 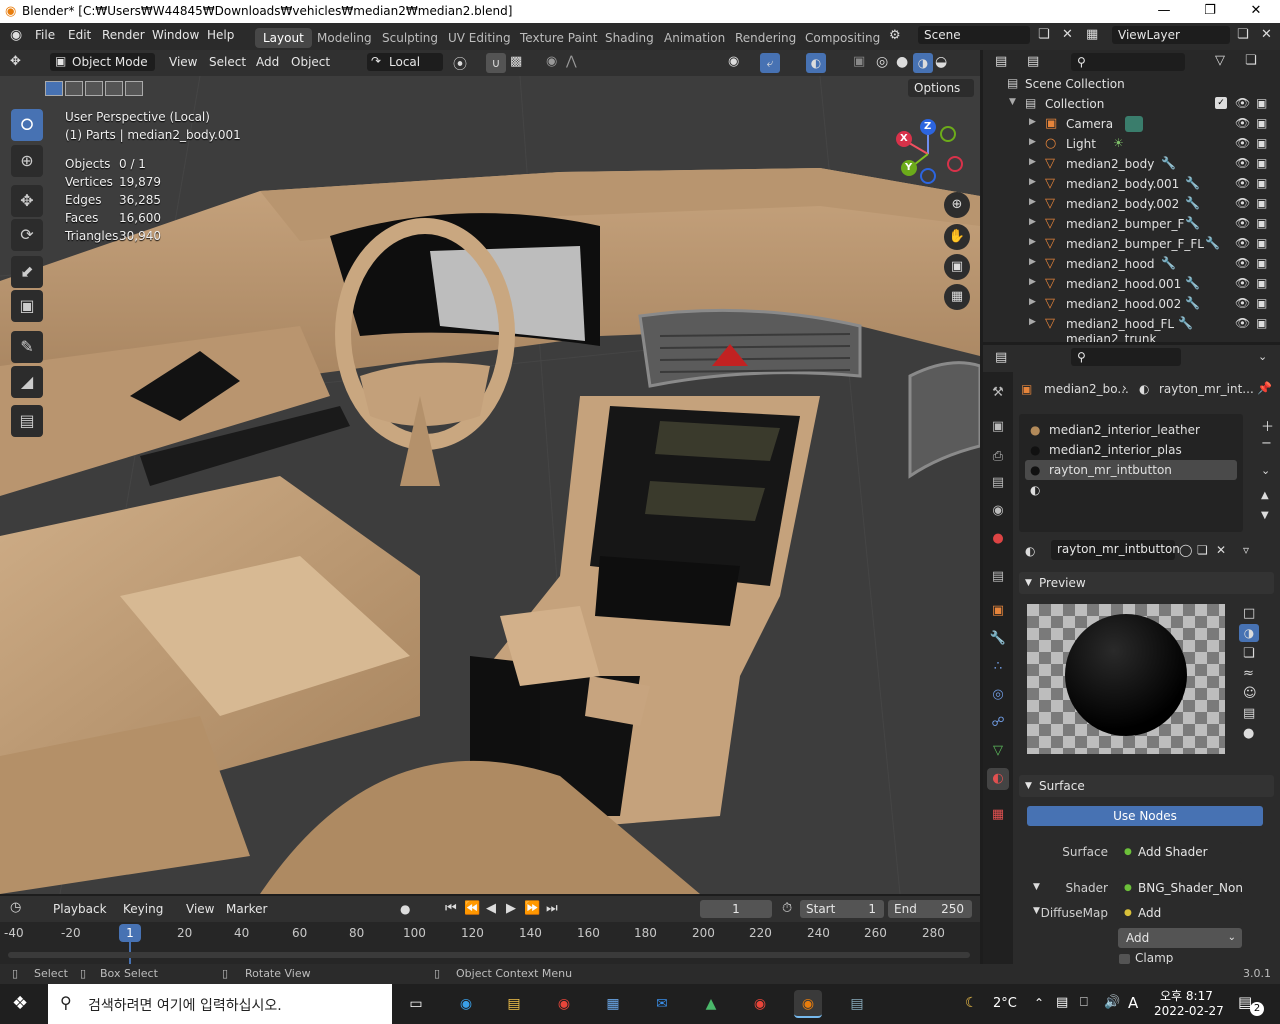 What do you see at coordinates (1180, 913) in the screenshot?
I see `diffusemap-field: ● Add` at bounding box center [1180, 913].